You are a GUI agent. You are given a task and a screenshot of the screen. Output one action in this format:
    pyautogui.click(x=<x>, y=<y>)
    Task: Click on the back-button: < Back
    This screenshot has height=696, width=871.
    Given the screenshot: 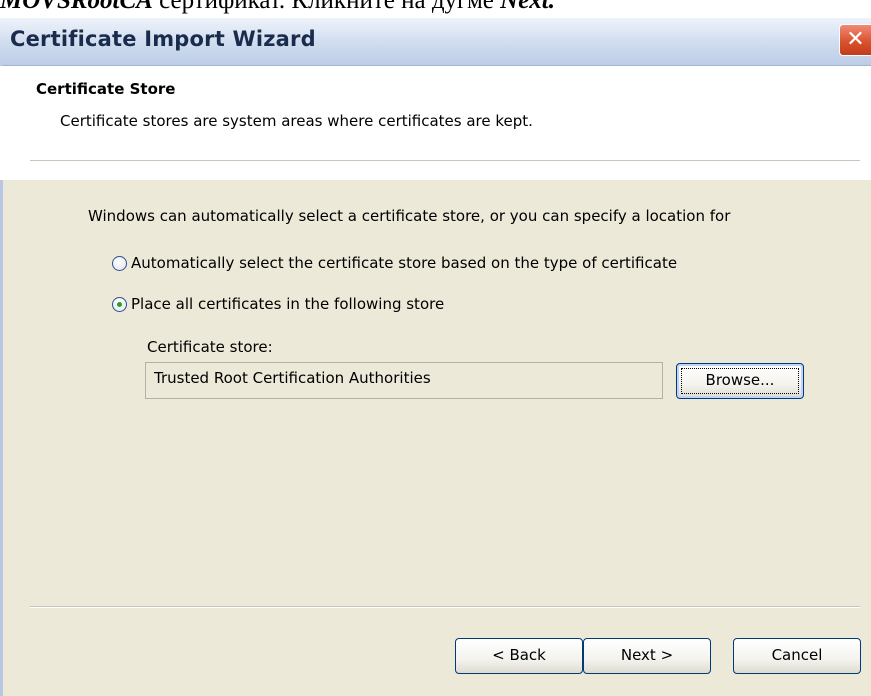 What is the action you would take?
    pyautogui.click(x=519, y=656)
    